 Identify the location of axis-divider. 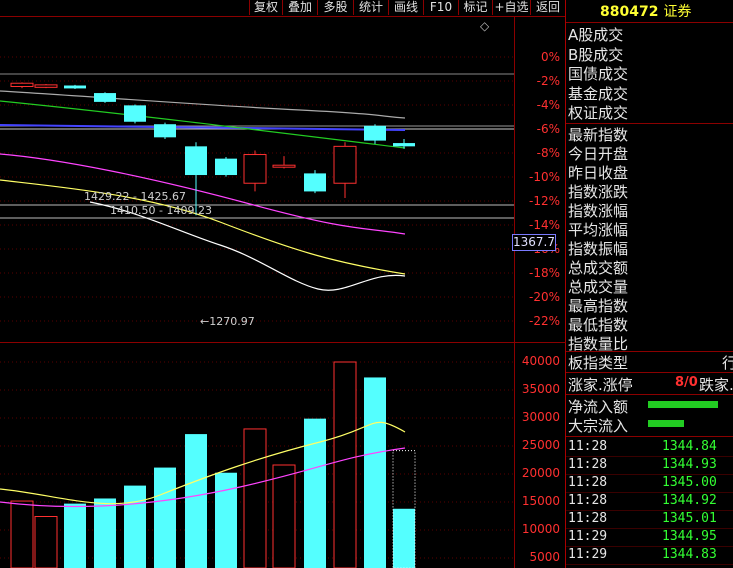
(514, 292).